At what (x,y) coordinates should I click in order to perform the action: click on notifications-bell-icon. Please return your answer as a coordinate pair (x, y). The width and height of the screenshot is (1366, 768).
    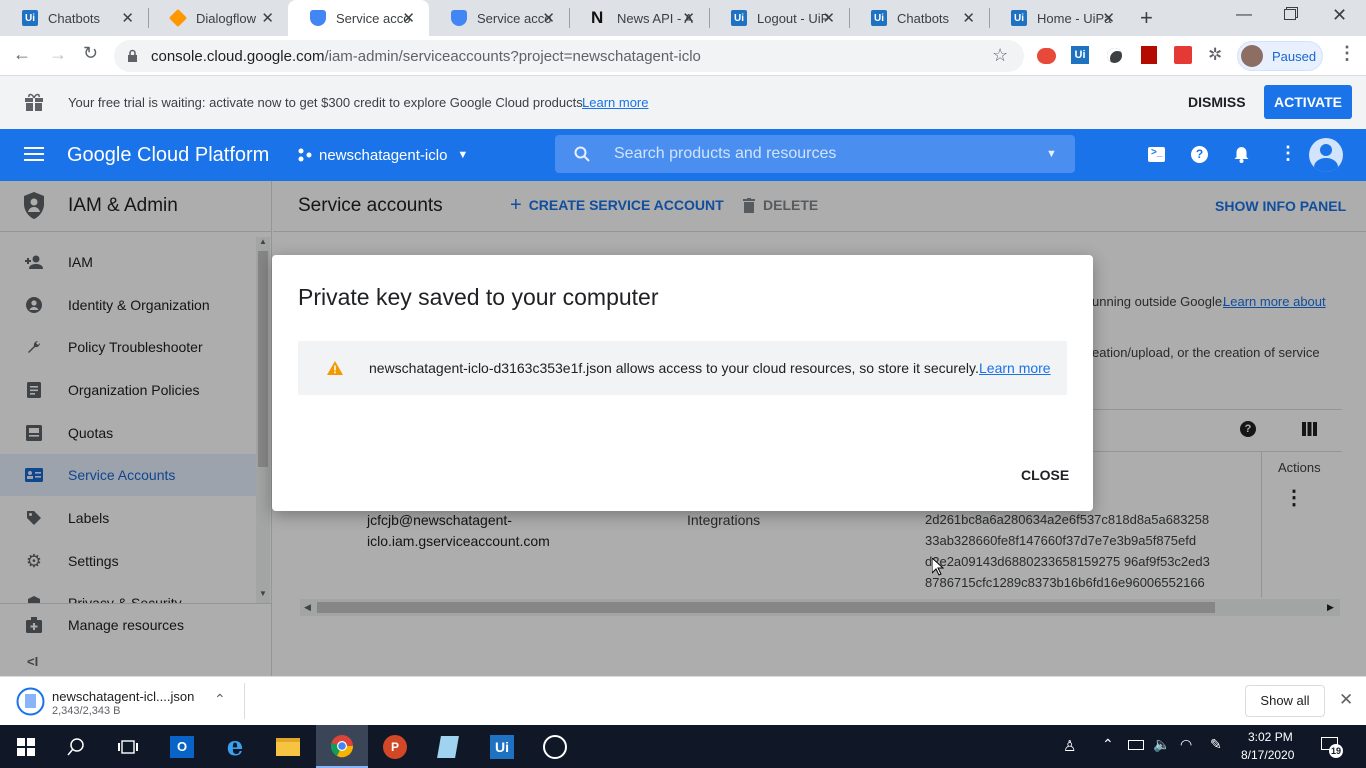
    Looking at the image, I should click on (1241, 154).